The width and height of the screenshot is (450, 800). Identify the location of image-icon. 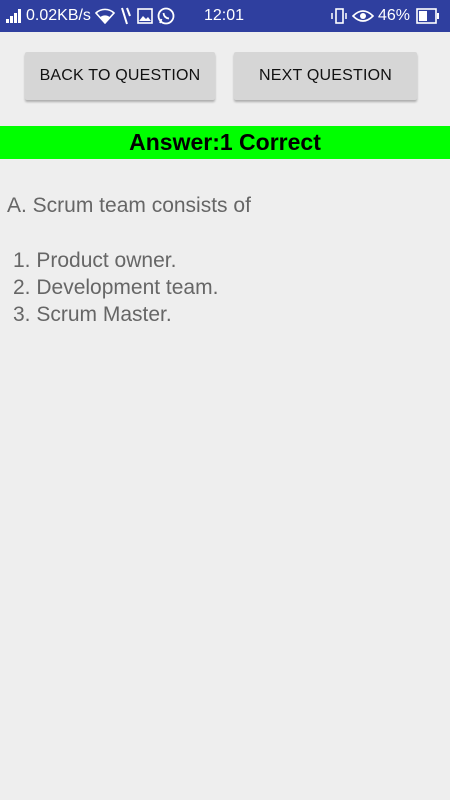
(145, 16).